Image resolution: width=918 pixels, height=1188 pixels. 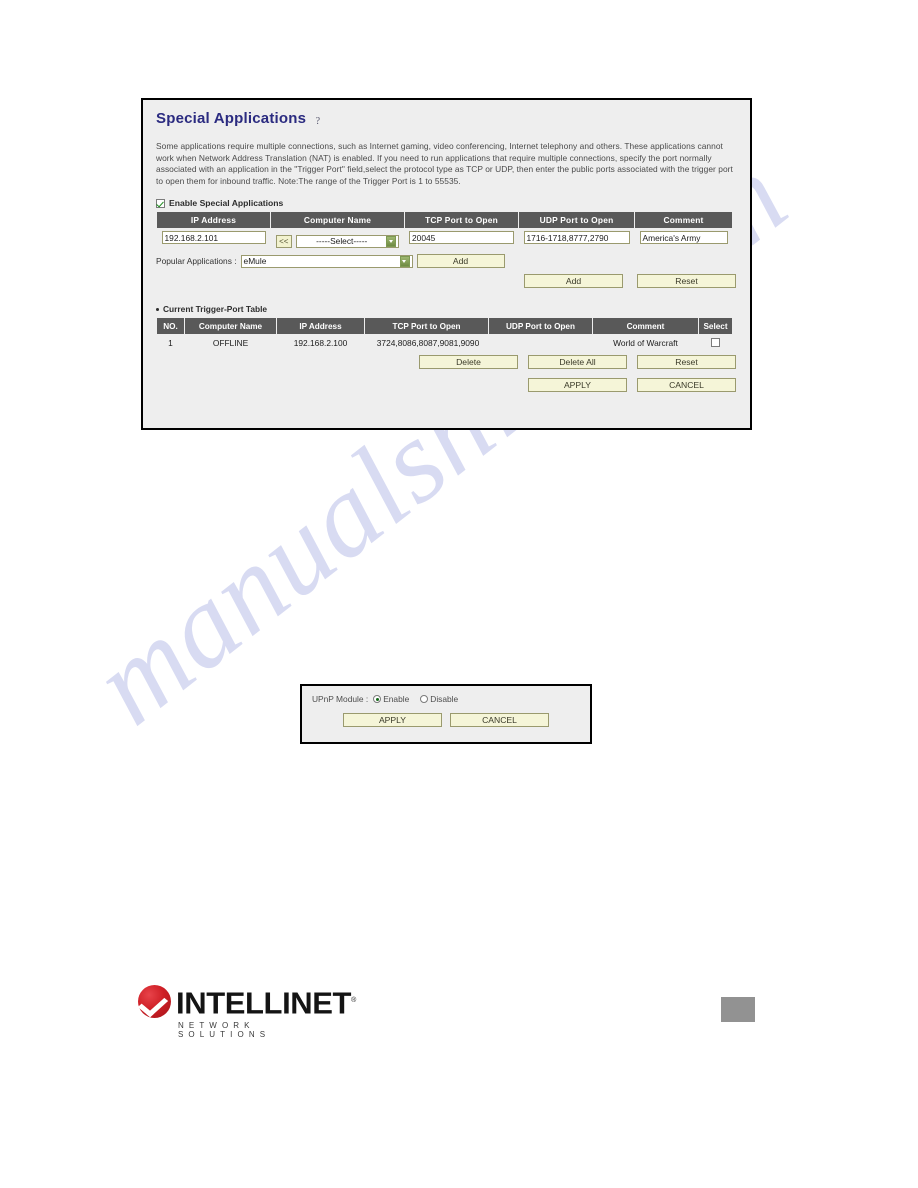 I want to click on cell-computer-name: << -----Select-----, so click(x=338, y=240).